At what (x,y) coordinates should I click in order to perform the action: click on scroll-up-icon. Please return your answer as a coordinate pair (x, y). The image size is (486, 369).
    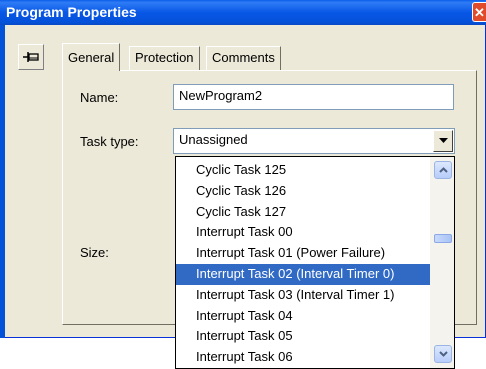
    Looking at the image, I should click on (443, 170).